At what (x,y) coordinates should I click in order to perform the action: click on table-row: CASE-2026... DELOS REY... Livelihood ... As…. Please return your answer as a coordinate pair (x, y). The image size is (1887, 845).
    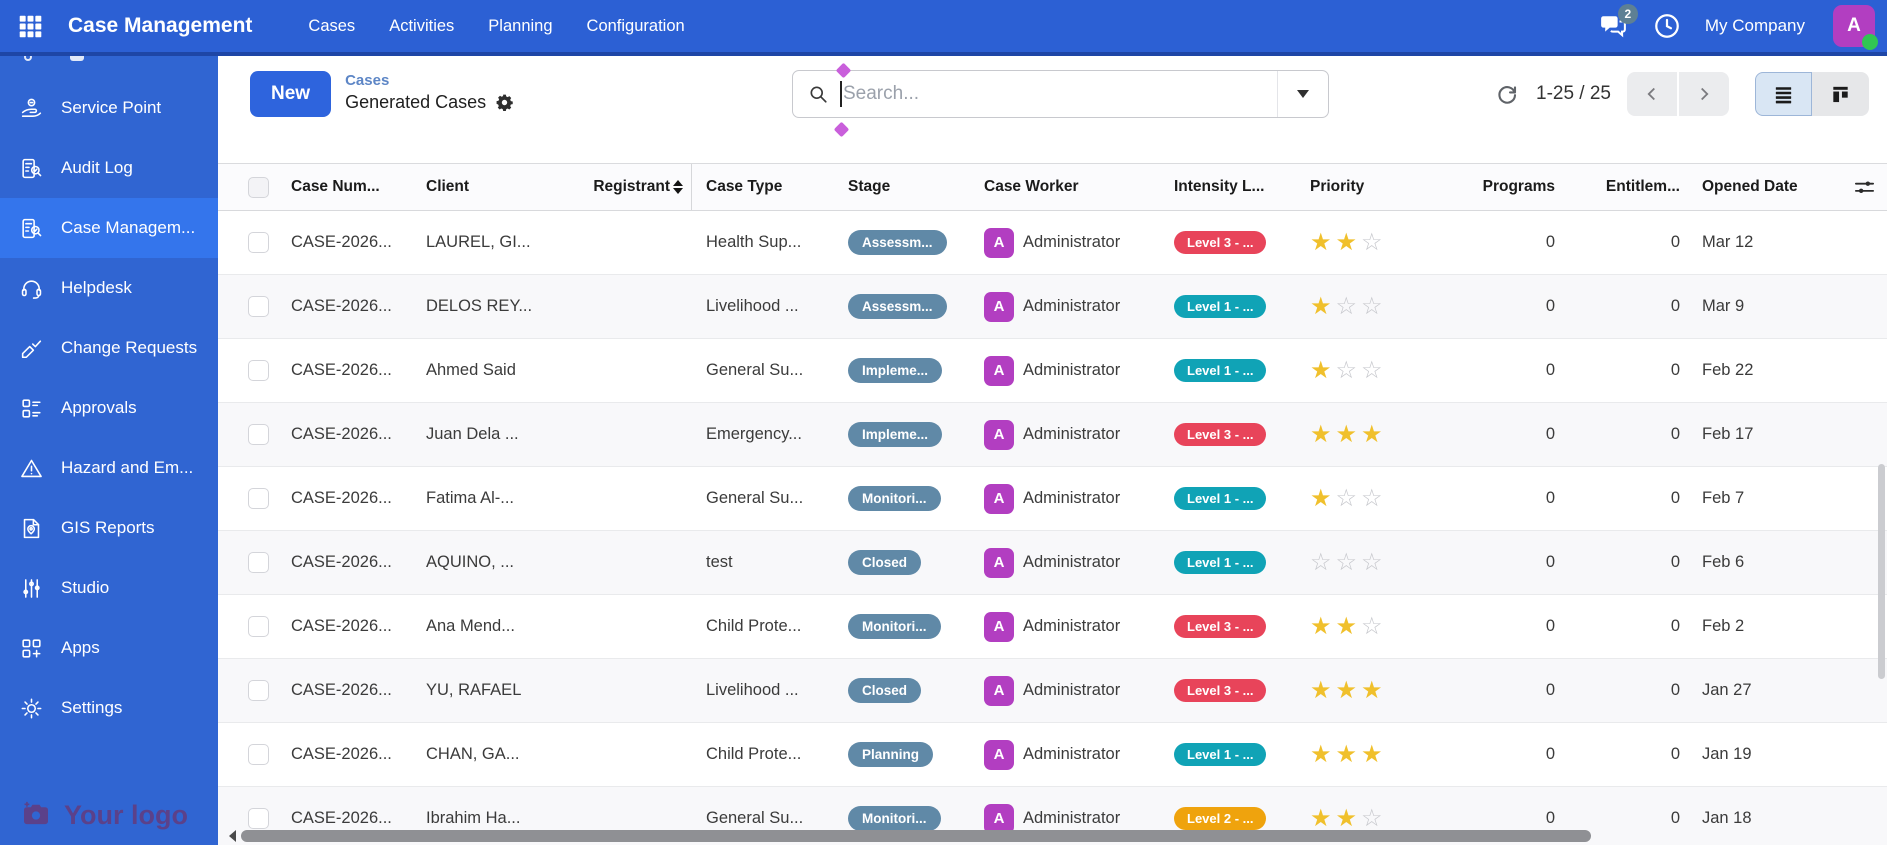
    Looking at the image, I should click on (1052, 307).